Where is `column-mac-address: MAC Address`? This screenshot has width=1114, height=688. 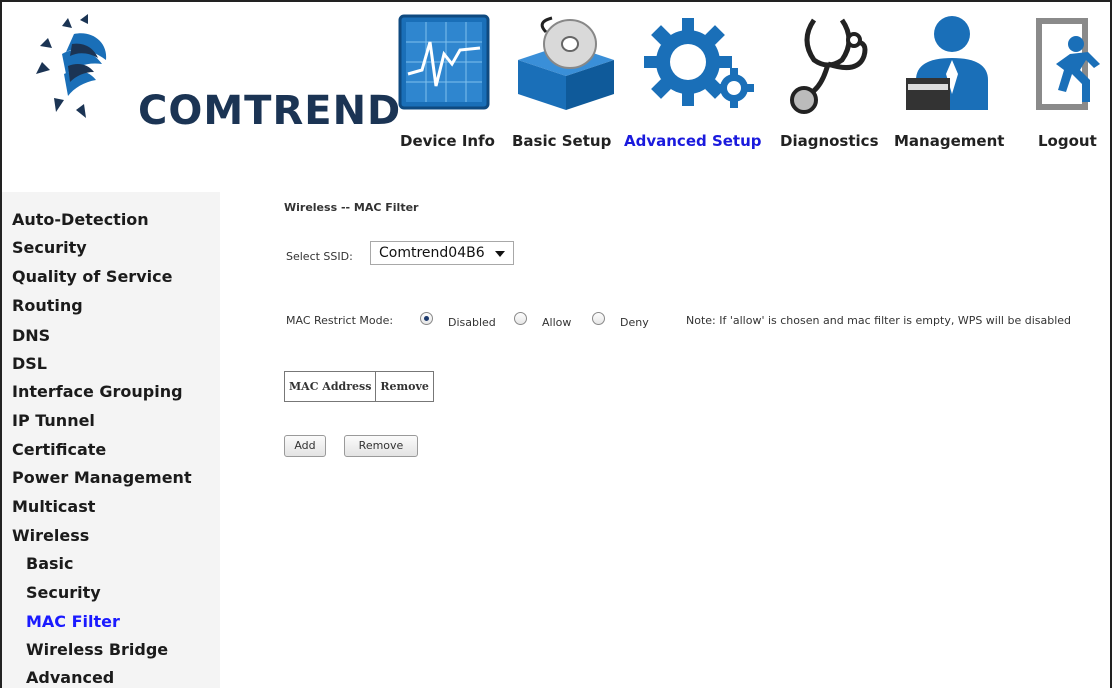 column-mac-address: MAC Address is located at coordinates (330, 386).